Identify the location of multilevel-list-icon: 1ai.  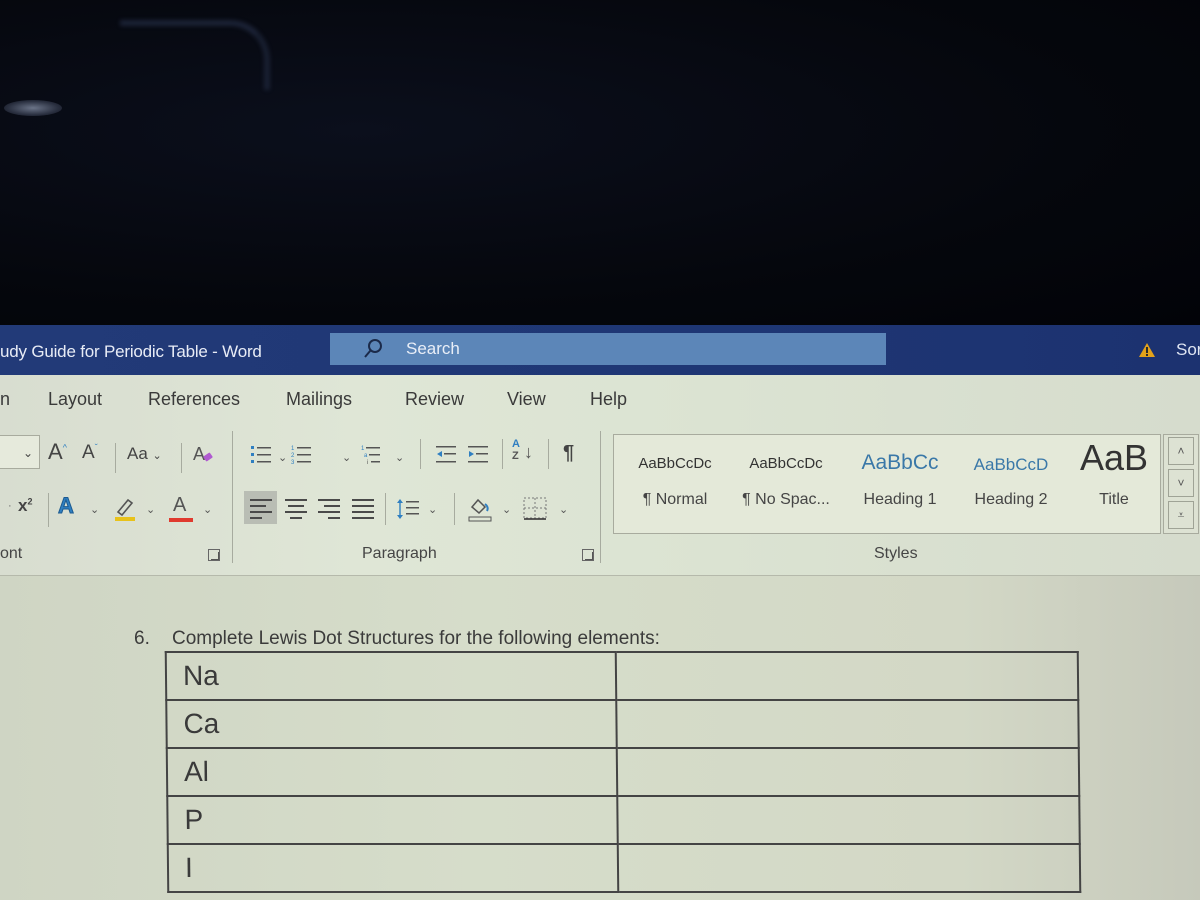
(371, 454).